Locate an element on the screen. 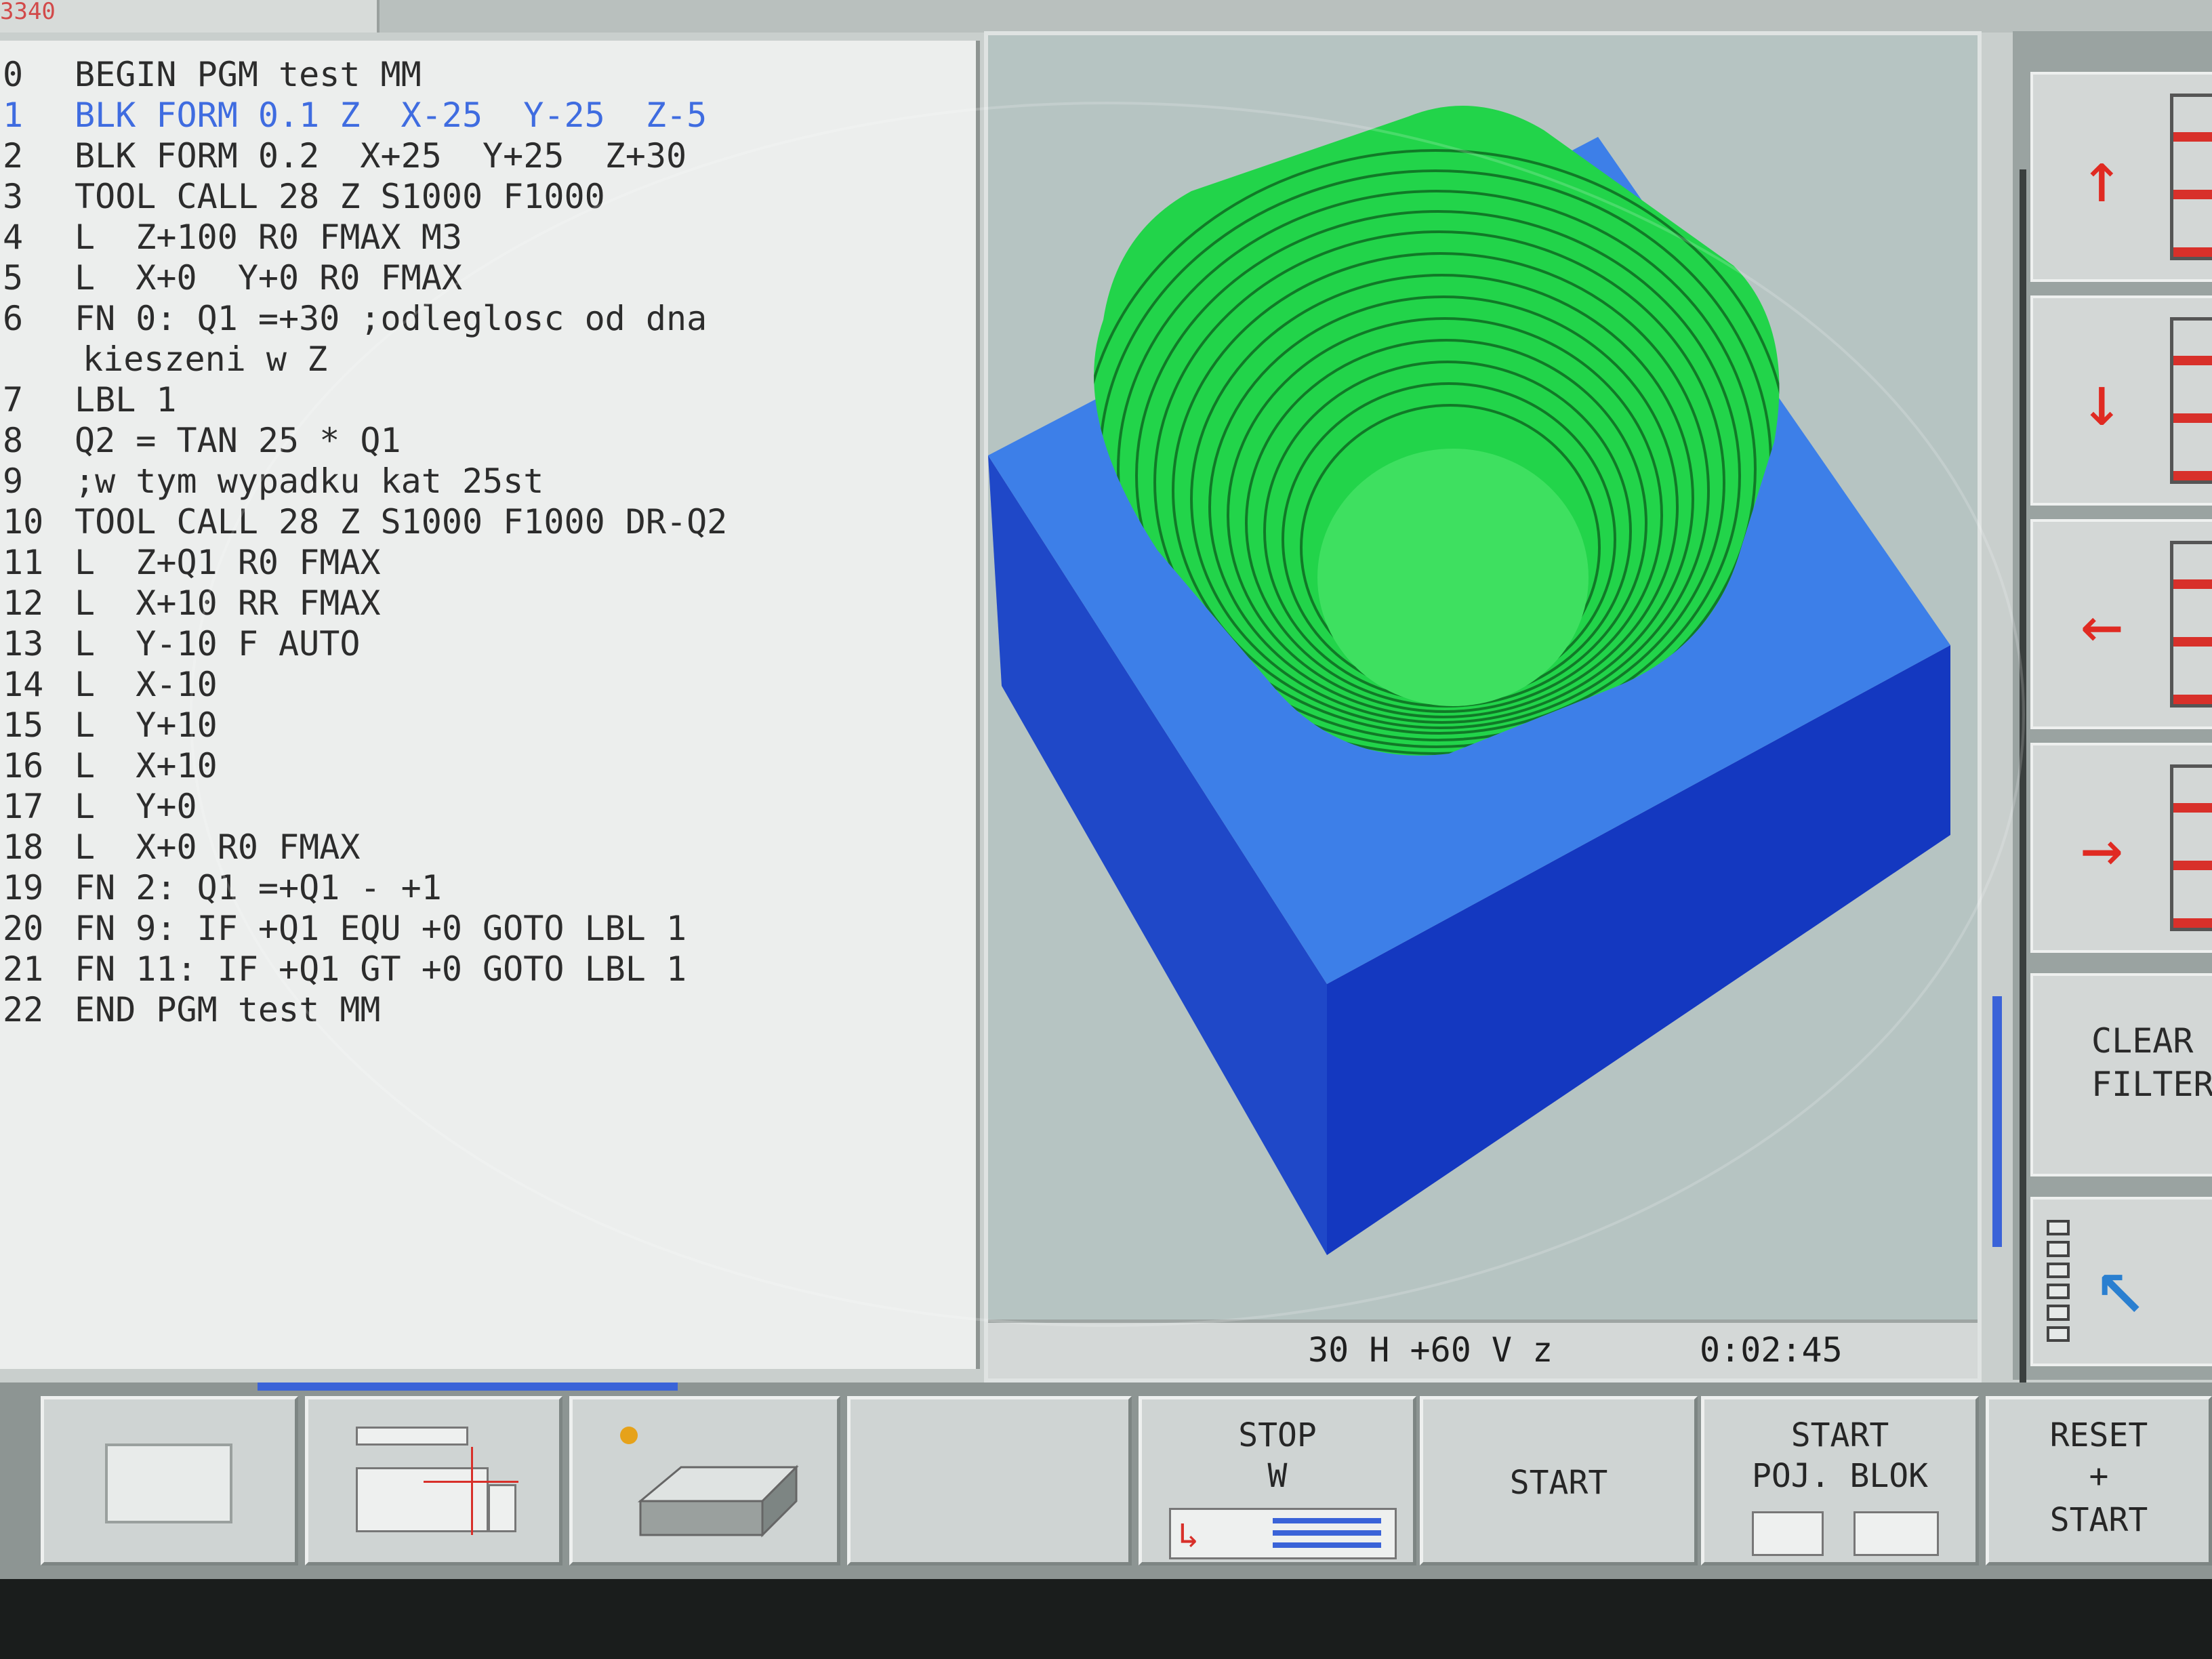  3d-view-icon is located at coordinates (715, 1488).